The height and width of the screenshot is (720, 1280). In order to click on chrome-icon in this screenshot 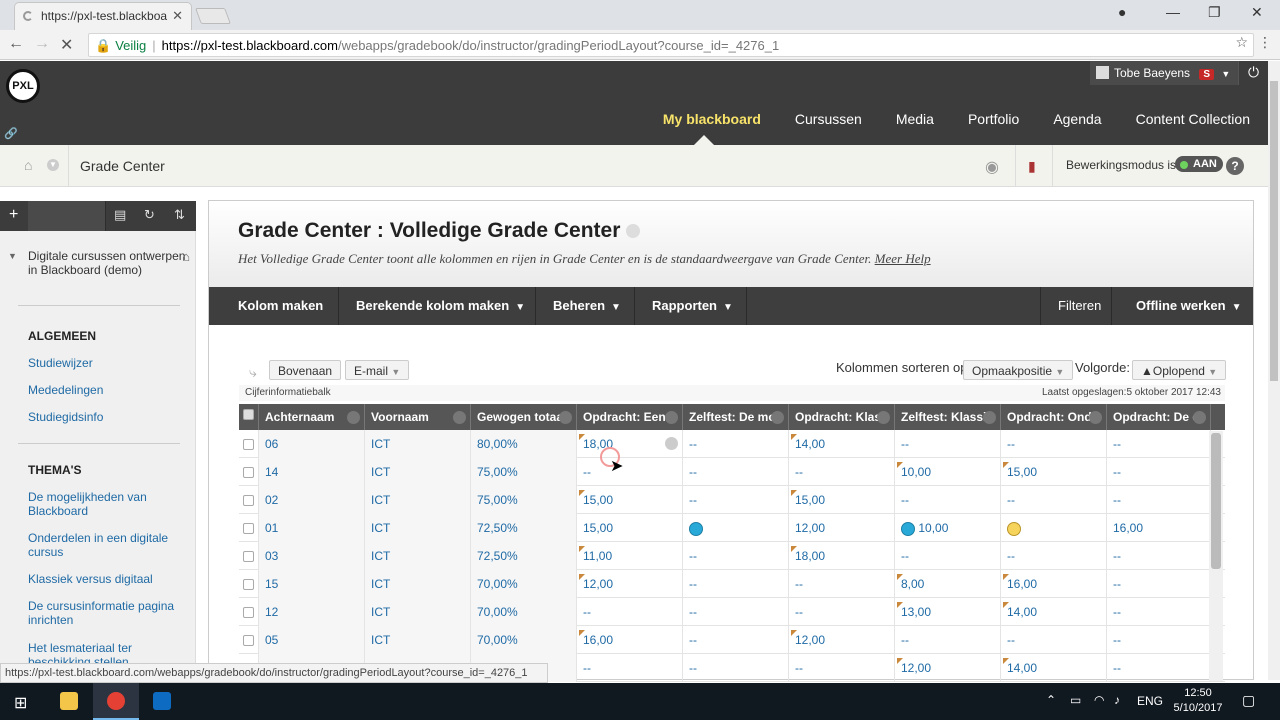, I will do `click(116, 701)`.